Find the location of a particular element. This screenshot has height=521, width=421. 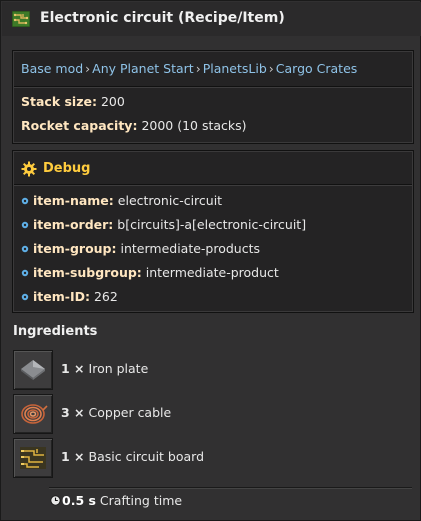

debug-row-item-id: item-ID: 262 is located at coordinates (69, 296).